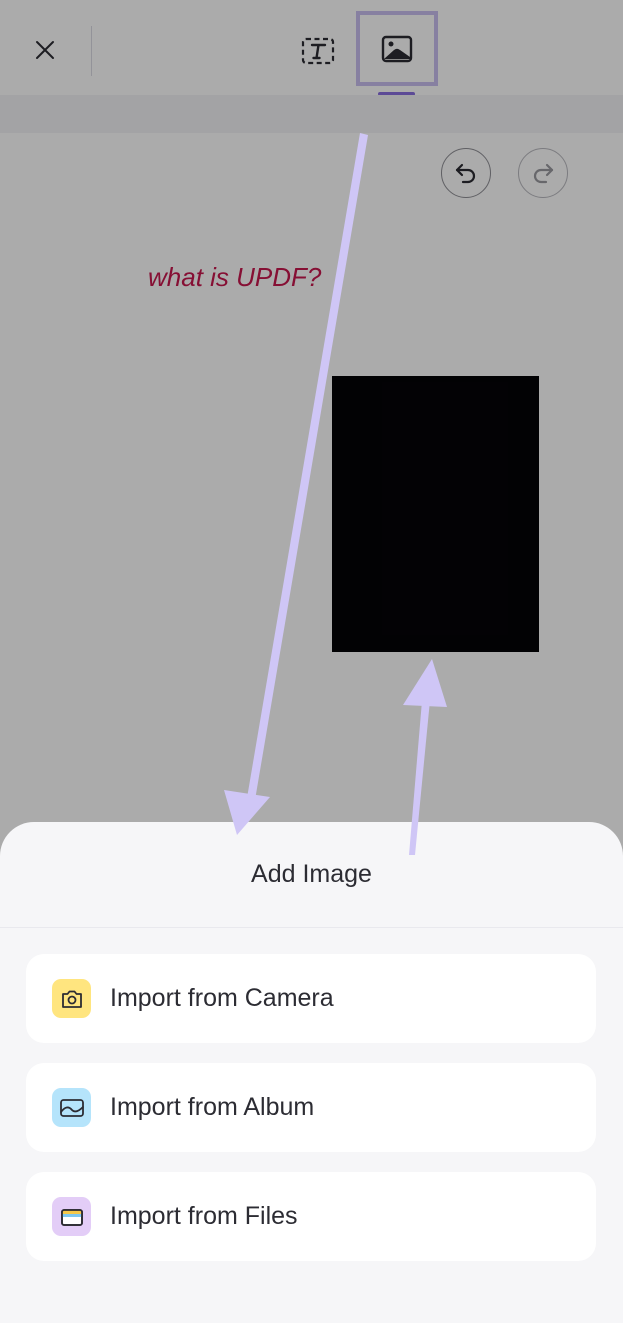  Describe the element at coordinates (311, 874) in the screenshot. I see `sheet-title: Add Image` at that location.